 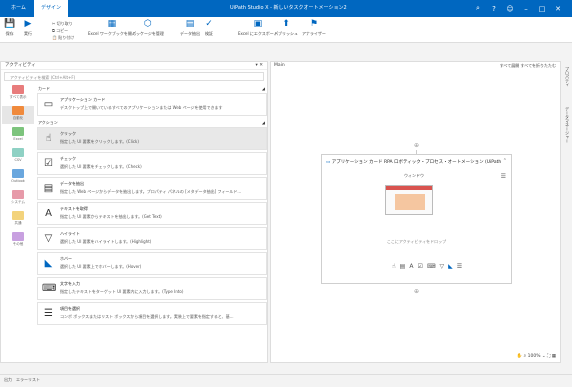 I want to click on expand-all-link: すべて展開, so click(x=510, y=65).